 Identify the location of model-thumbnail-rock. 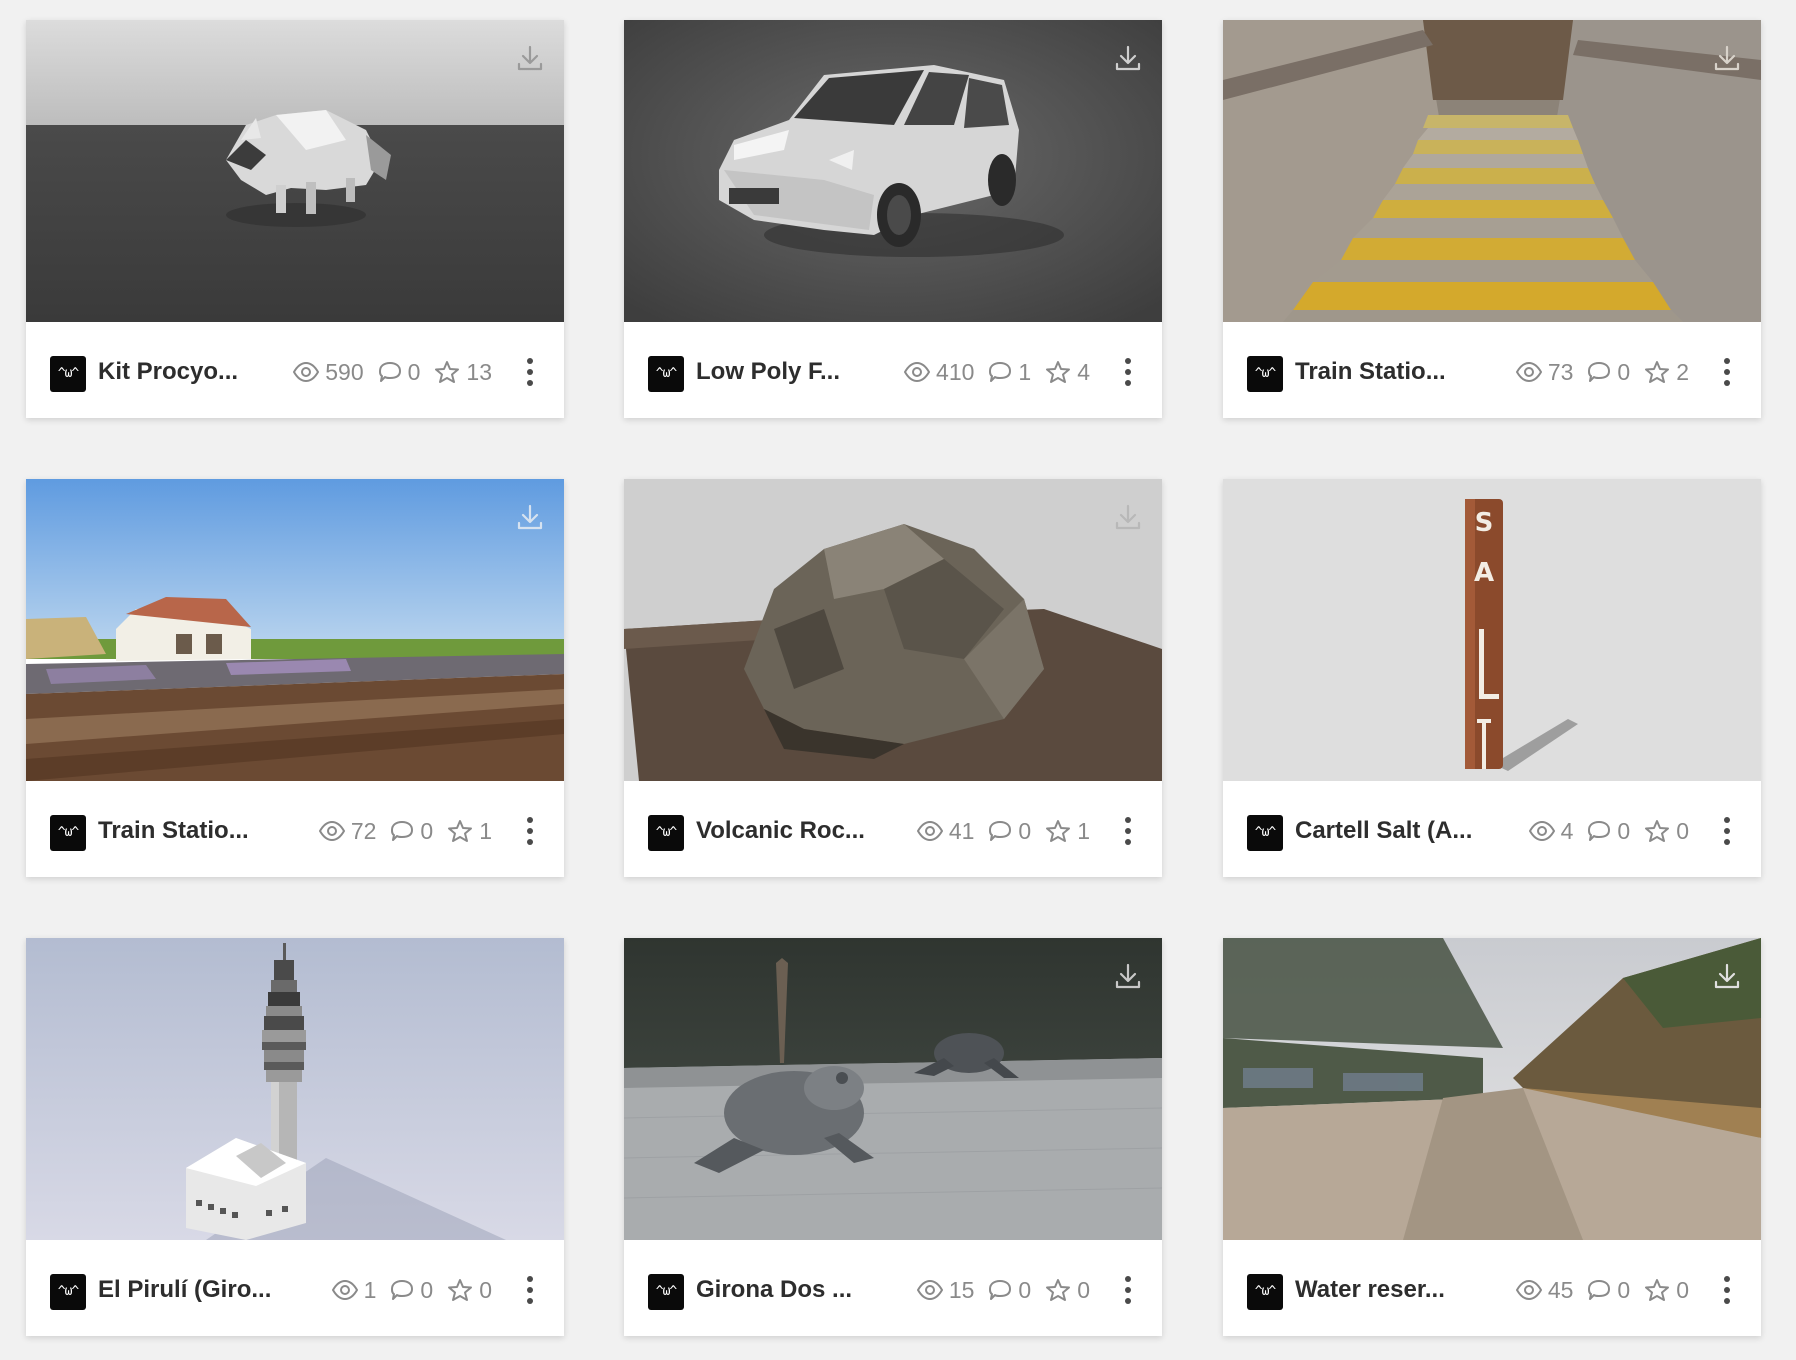
(893, 630).